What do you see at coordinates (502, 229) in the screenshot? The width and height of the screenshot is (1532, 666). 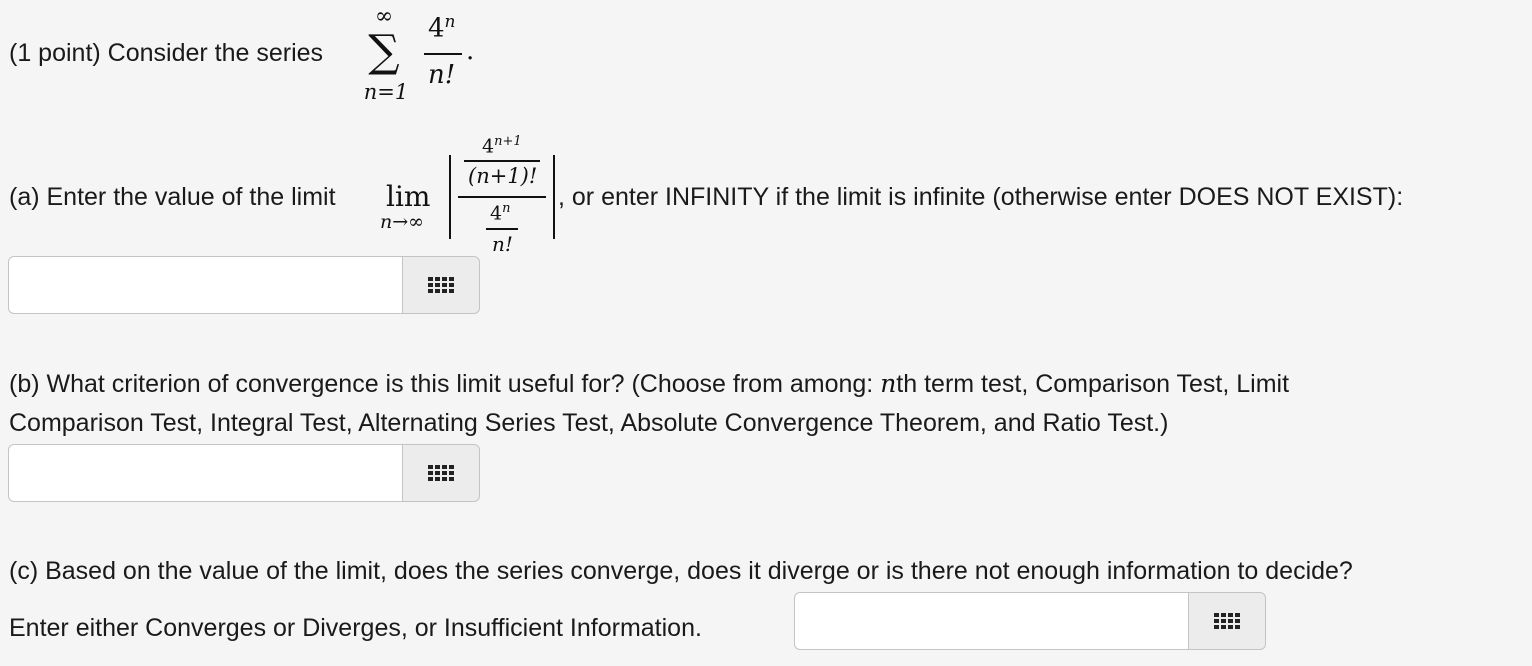 I see `bottom-fraction-bar` at bounding box center [502, 229].